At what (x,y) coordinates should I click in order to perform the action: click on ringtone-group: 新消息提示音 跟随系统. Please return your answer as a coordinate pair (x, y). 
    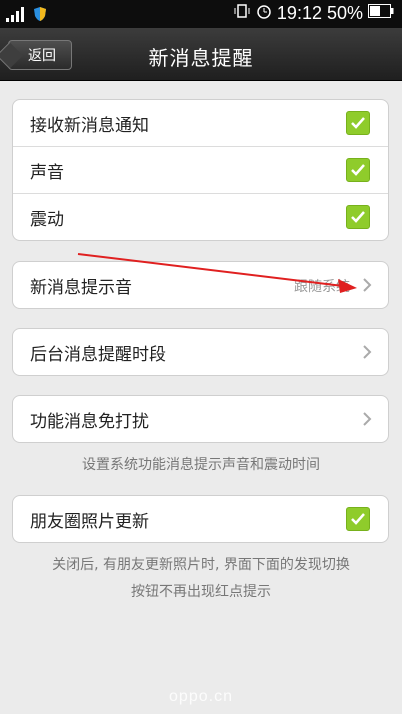
    Looking at the image, I should click on (200, 285).